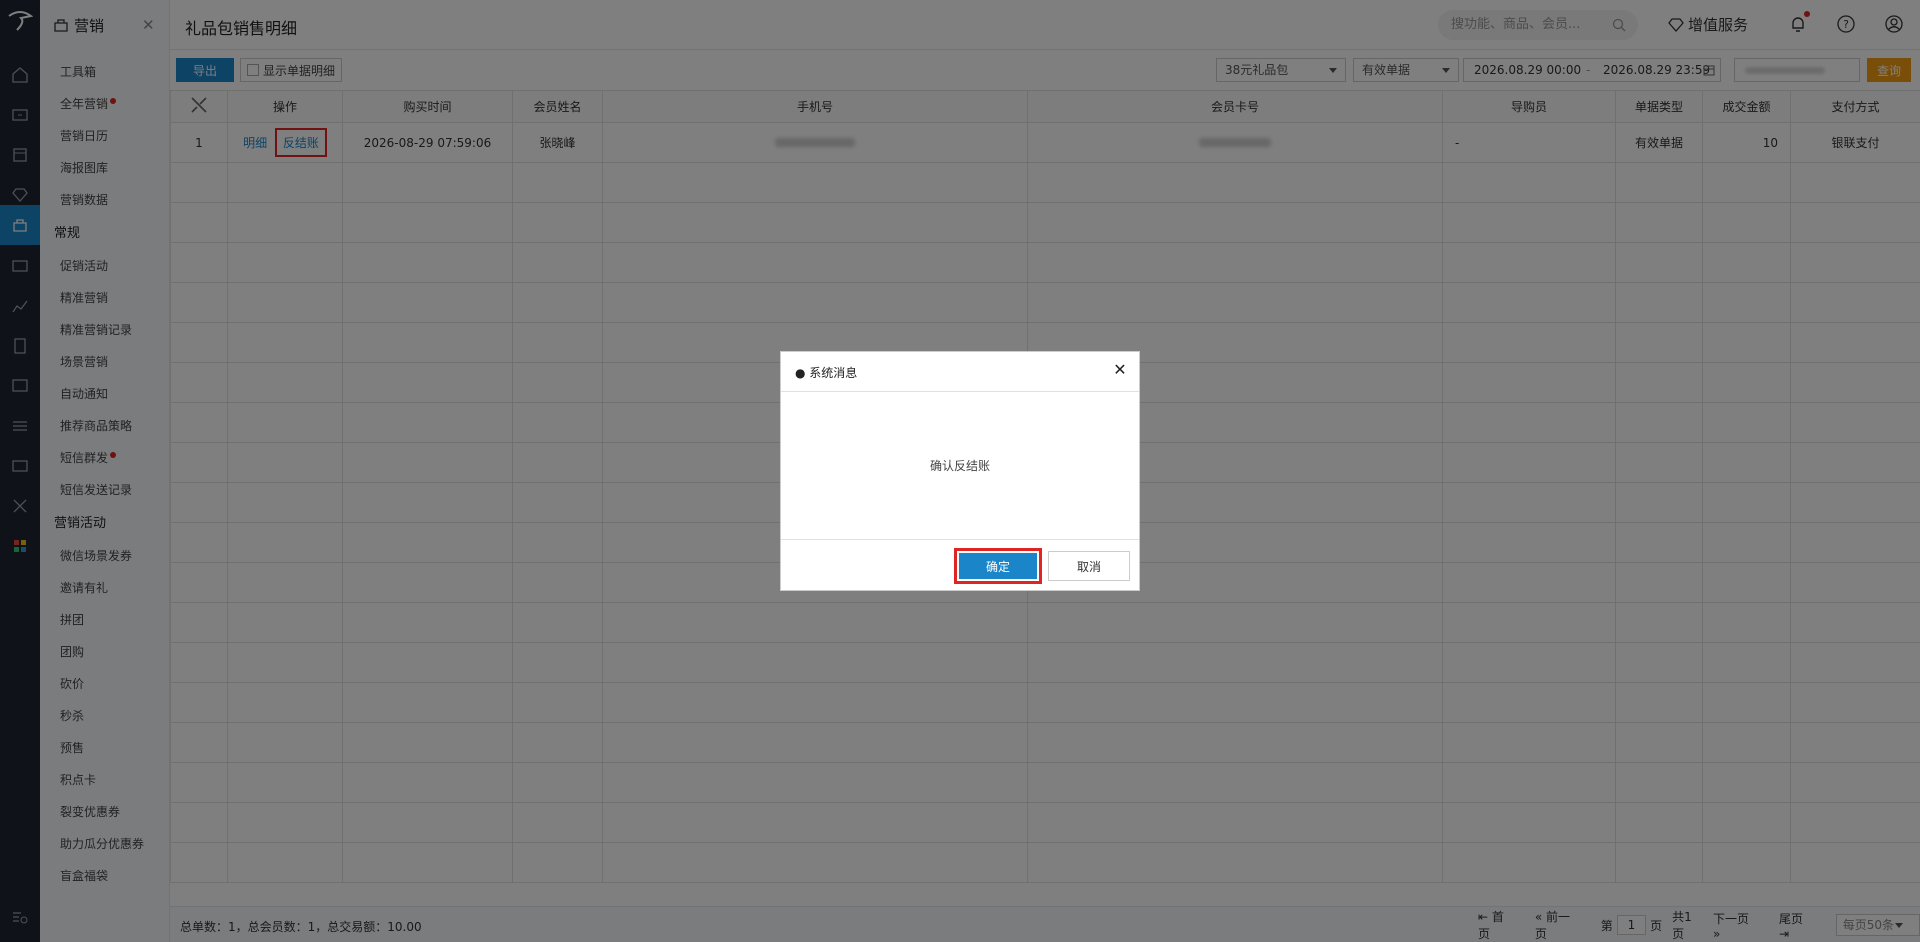  I want to click on close-icon: ✕, so click(1120, 370).